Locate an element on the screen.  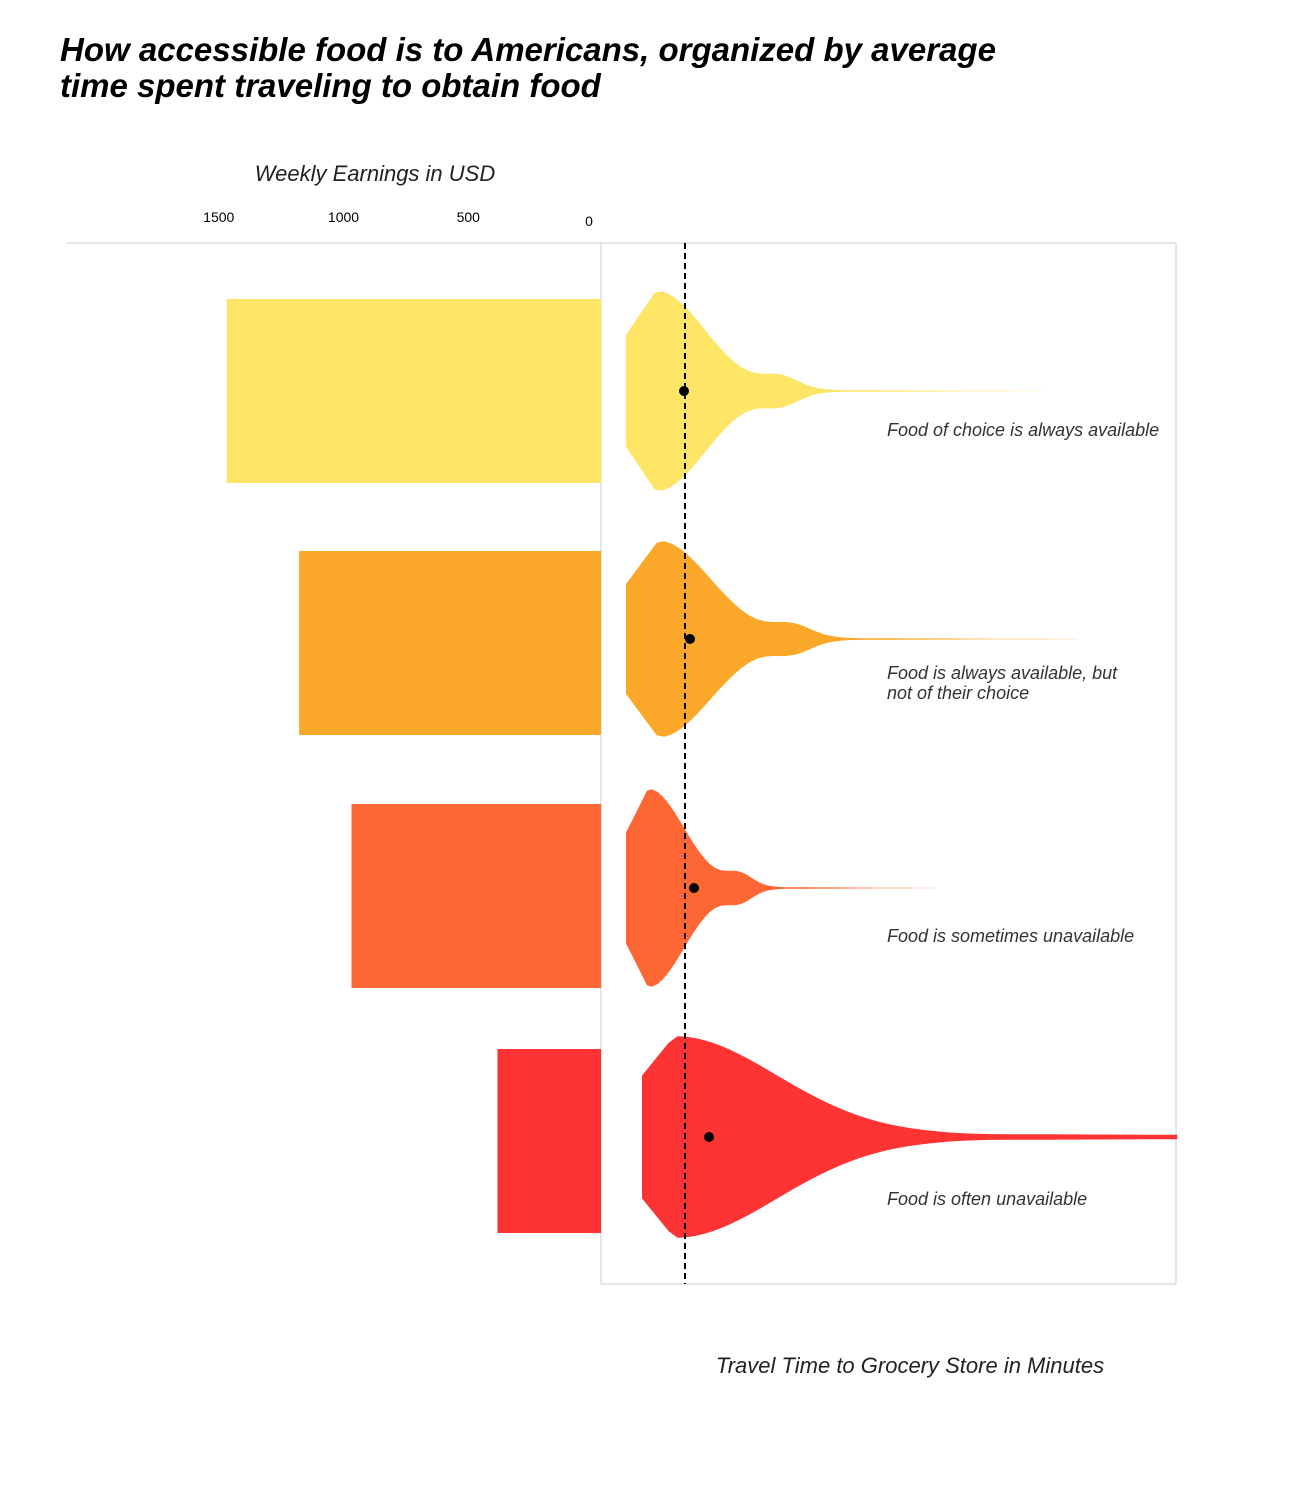
earnings-tick-label: 1500 is located at coordinates (218, 217).